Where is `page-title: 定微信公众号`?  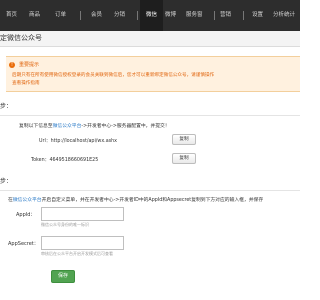
page-title: 定微信公众号 is located at coordinates (21, 38).